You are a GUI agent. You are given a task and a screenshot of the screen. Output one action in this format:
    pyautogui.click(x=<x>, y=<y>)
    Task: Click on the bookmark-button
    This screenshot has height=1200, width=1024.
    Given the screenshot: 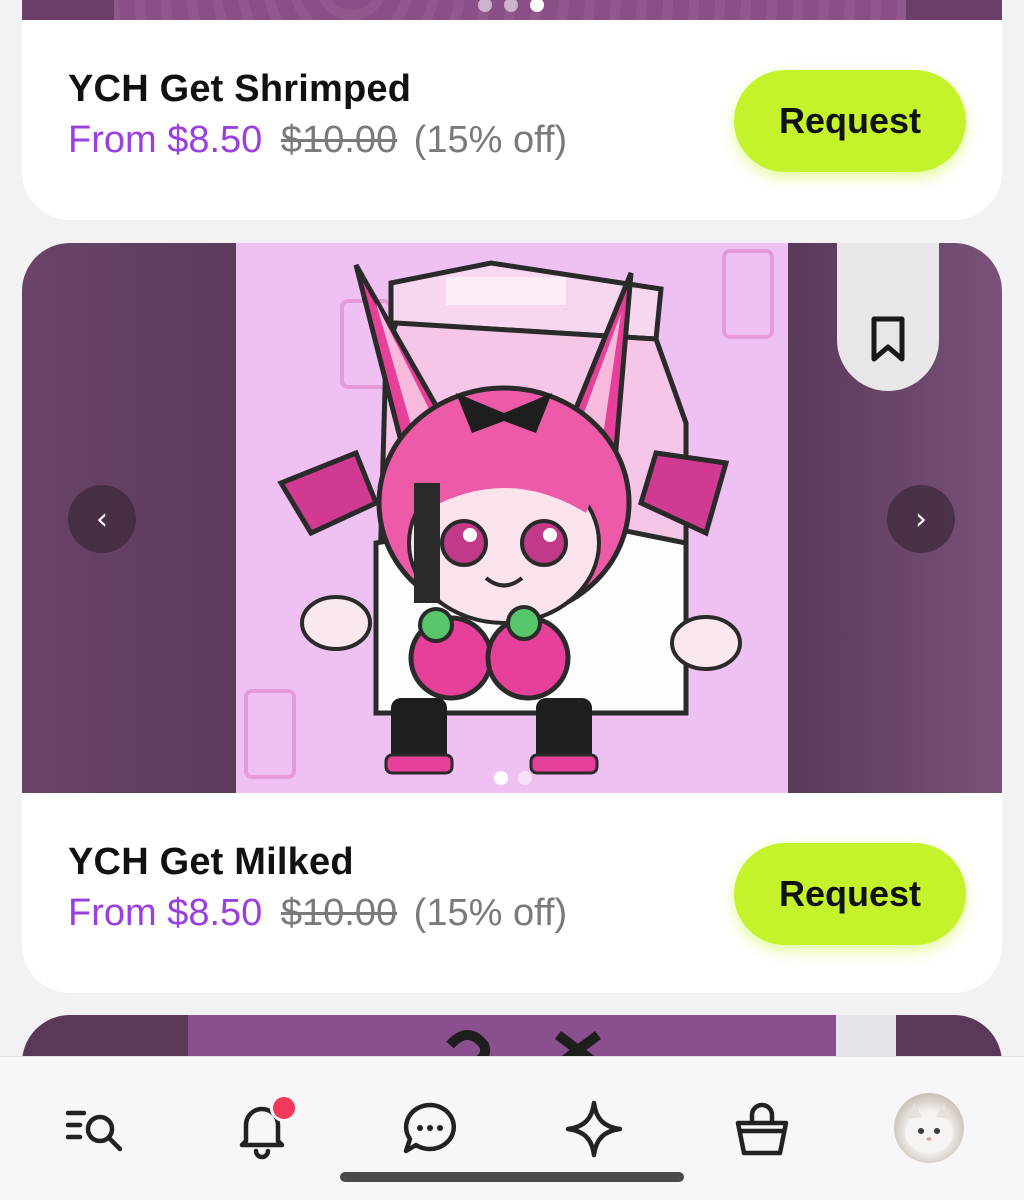 What is the action you would take?
    pyautogui.click(x=888, y=317)
    